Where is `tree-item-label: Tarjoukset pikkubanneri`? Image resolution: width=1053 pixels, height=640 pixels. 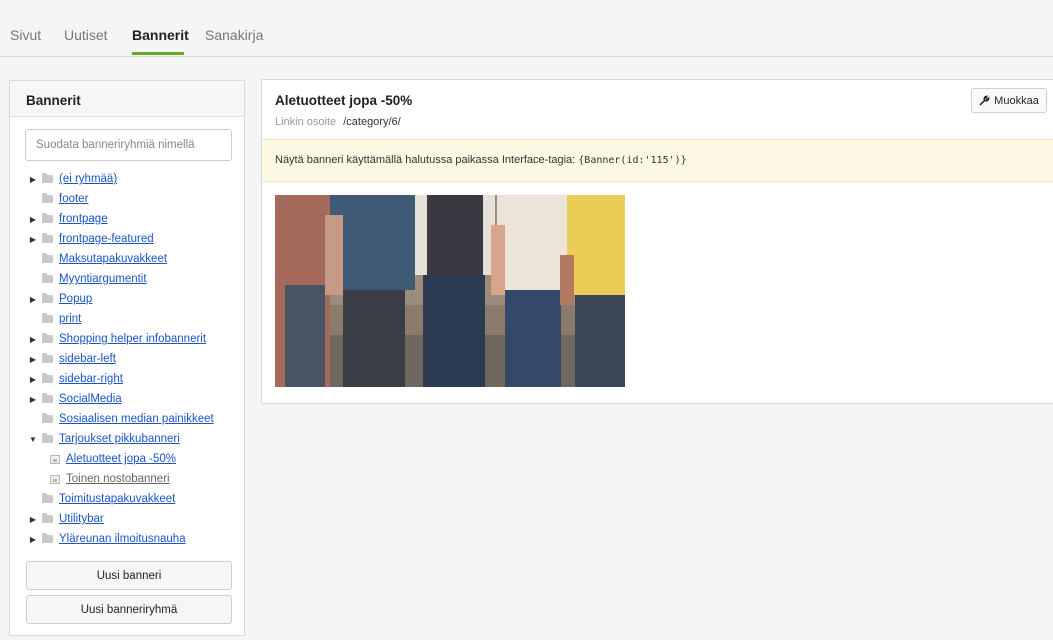 tree-item-label: Tarjoukset pikkubanneri is located at coordinates (119, 439).